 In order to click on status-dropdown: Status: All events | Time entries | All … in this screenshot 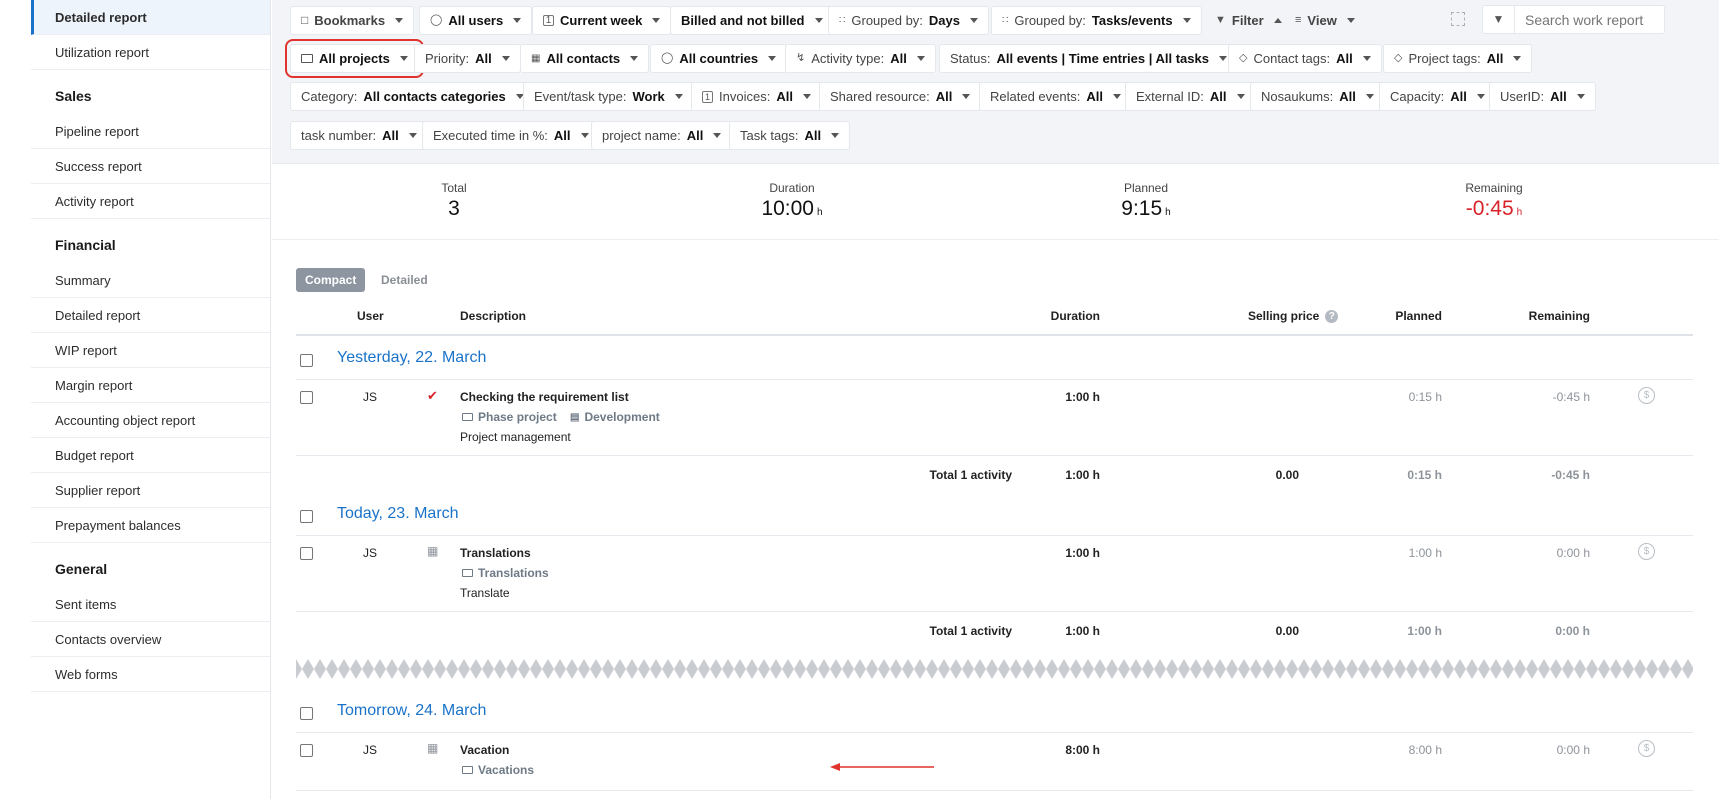, I will do `click(1088, 58)`.